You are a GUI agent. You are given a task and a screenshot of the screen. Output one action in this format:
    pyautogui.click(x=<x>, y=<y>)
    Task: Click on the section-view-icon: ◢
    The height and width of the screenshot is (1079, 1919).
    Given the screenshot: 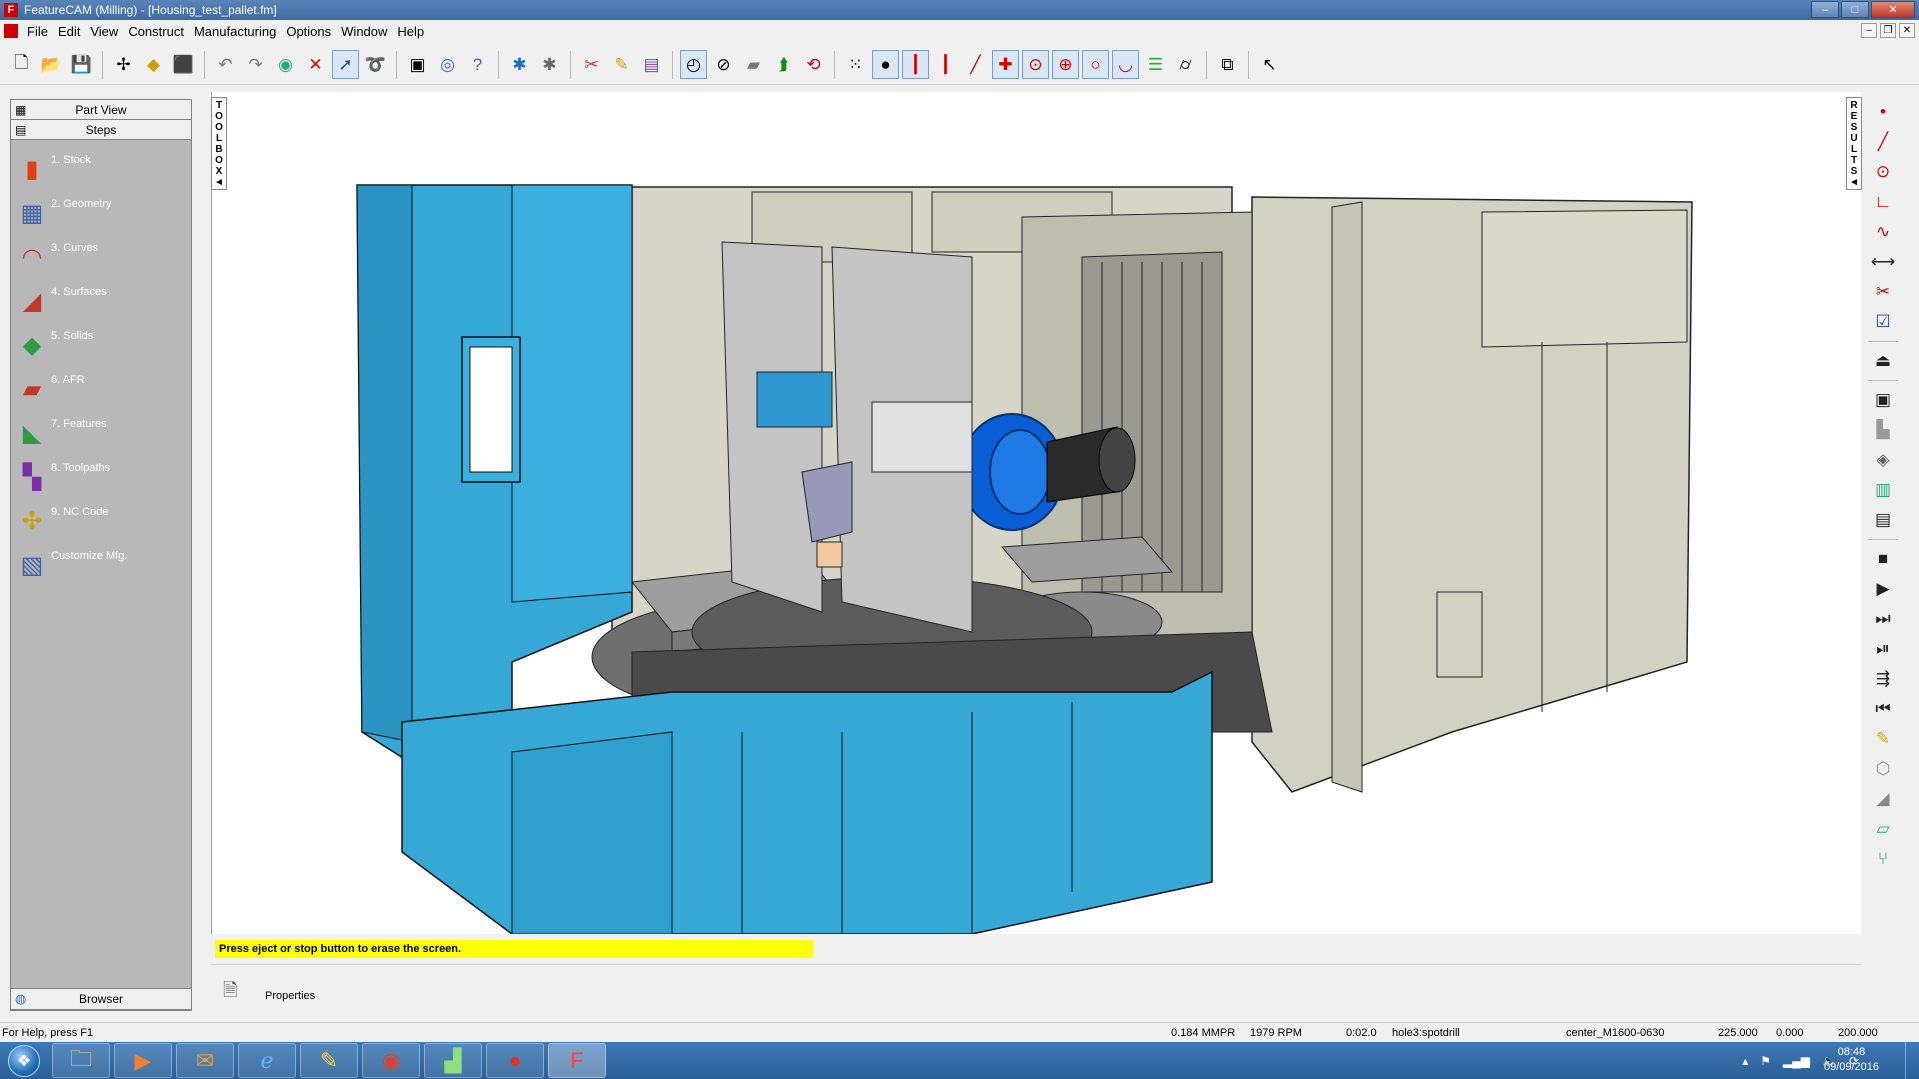 What is the action you would take?
    pyautogui.click(x=1883, y=799)
    